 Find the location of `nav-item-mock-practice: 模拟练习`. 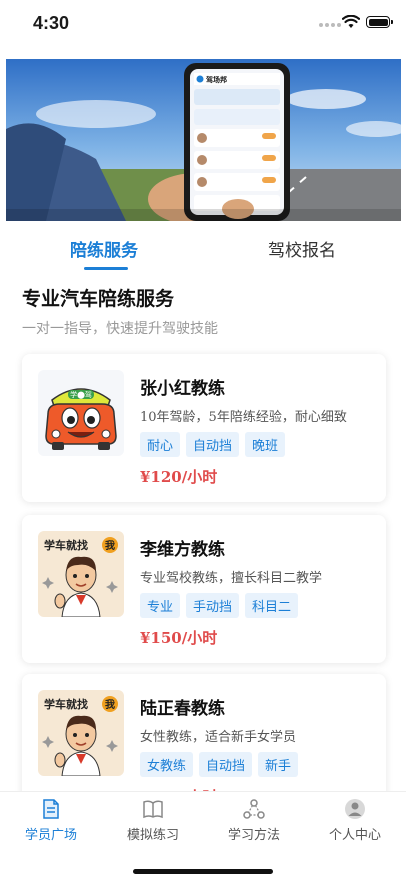

nav-item-mock-practice: 模拟练习 is located at coordinates (153, 820).